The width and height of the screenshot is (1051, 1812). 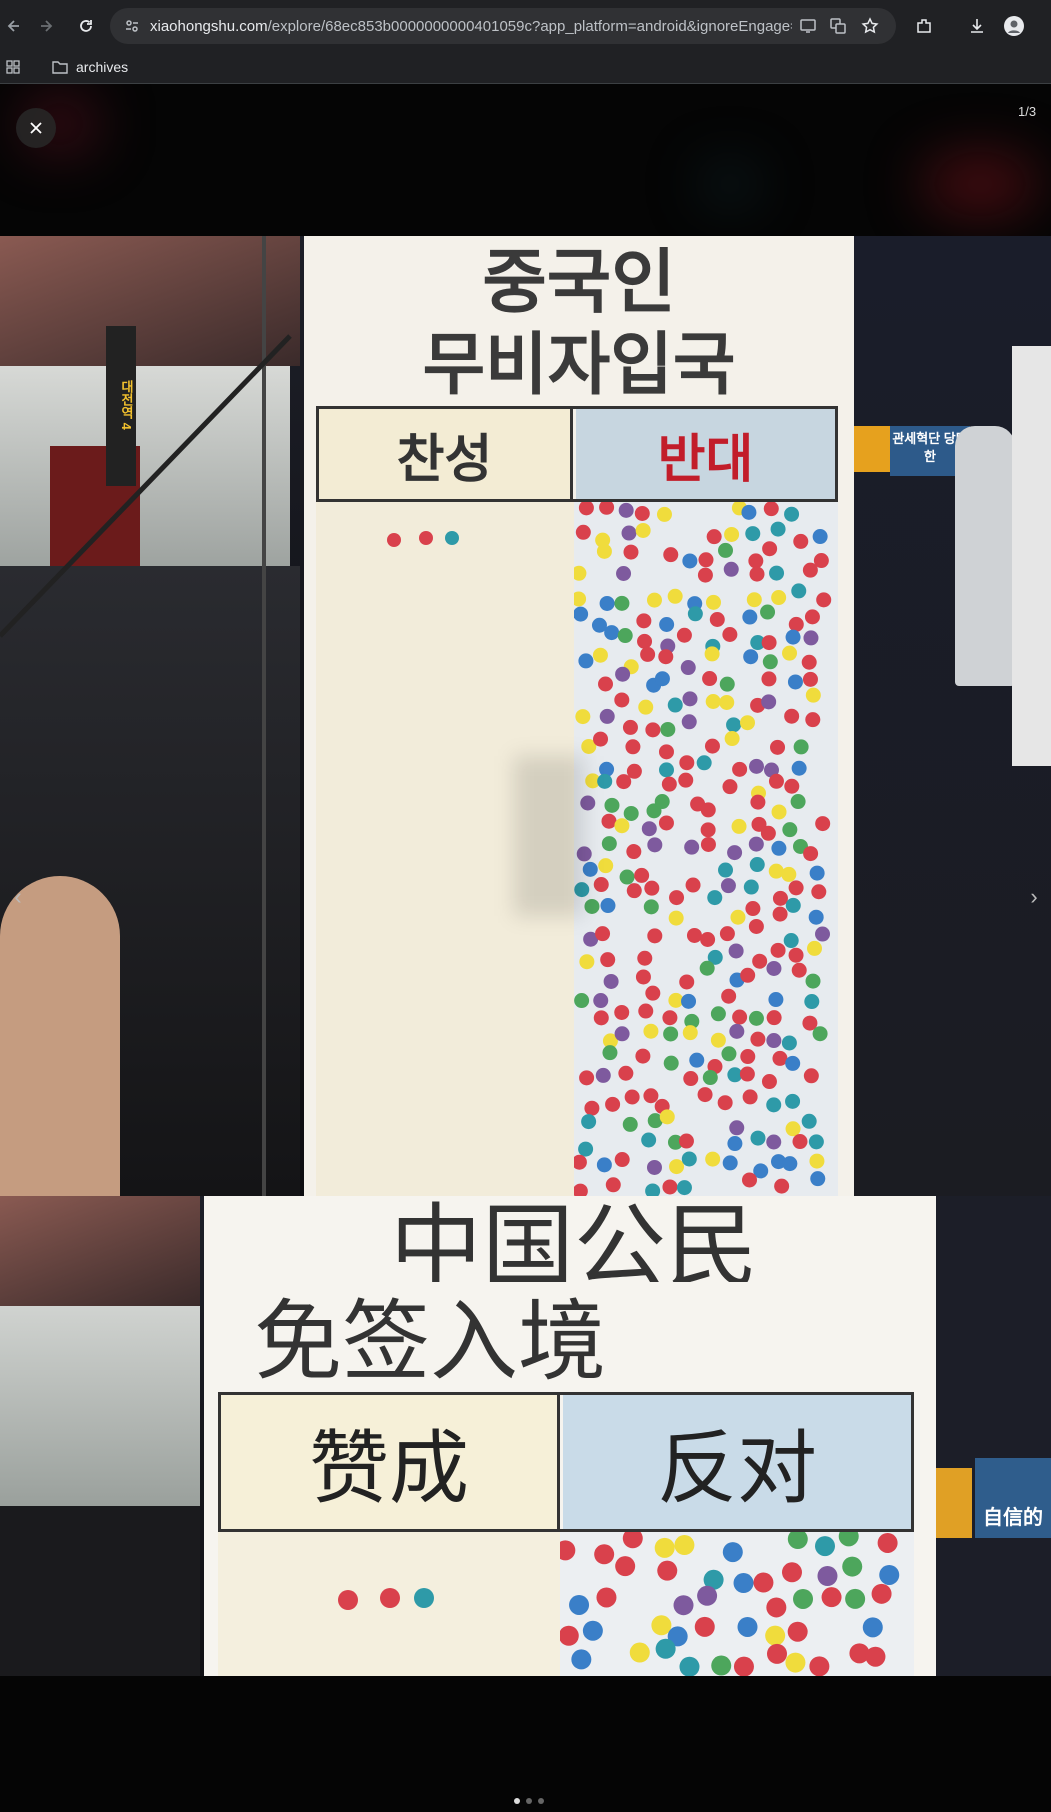 What do you see at coordinates (13, 69) in the screenshot?
I see `apps-grid-icon` at bounding box center [13, 69].